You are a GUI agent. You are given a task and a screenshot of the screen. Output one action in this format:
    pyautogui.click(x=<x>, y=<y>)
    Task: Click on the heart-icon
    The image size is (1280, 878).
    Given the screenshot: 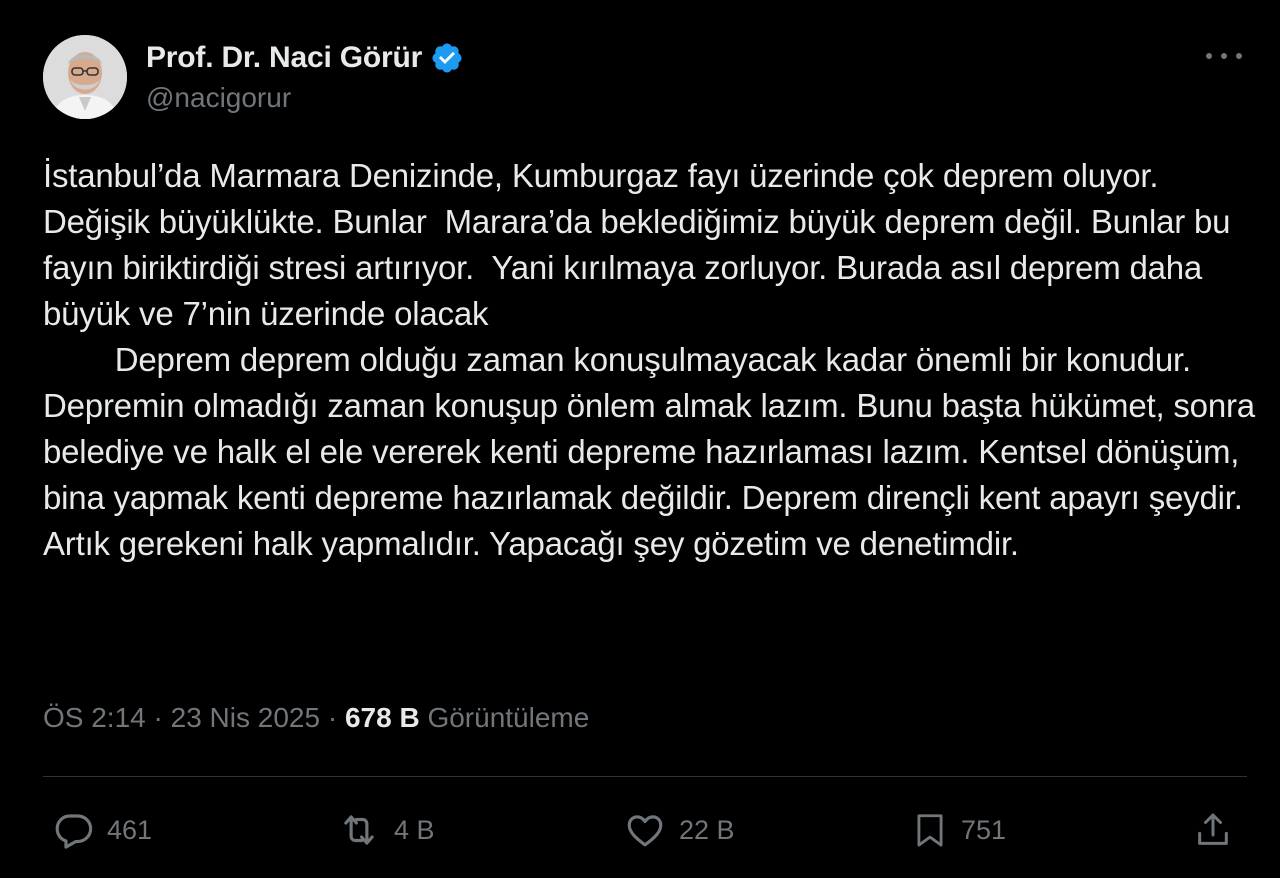 What is the action you would take?
    pyautogui.click(x=645, y=831)
    